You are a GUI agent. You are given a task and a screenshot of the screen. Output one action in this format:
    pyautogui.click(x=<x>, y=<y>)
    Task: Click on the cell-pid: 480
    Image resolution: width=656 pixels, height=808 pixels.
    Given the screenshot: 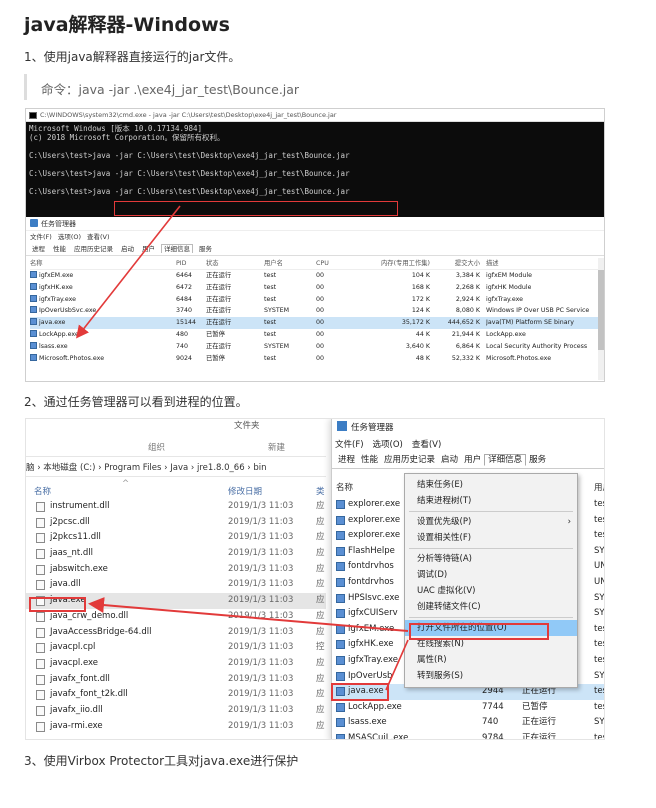 What is the action you would take?
    pyautogui.click(x=182, y=334)
    